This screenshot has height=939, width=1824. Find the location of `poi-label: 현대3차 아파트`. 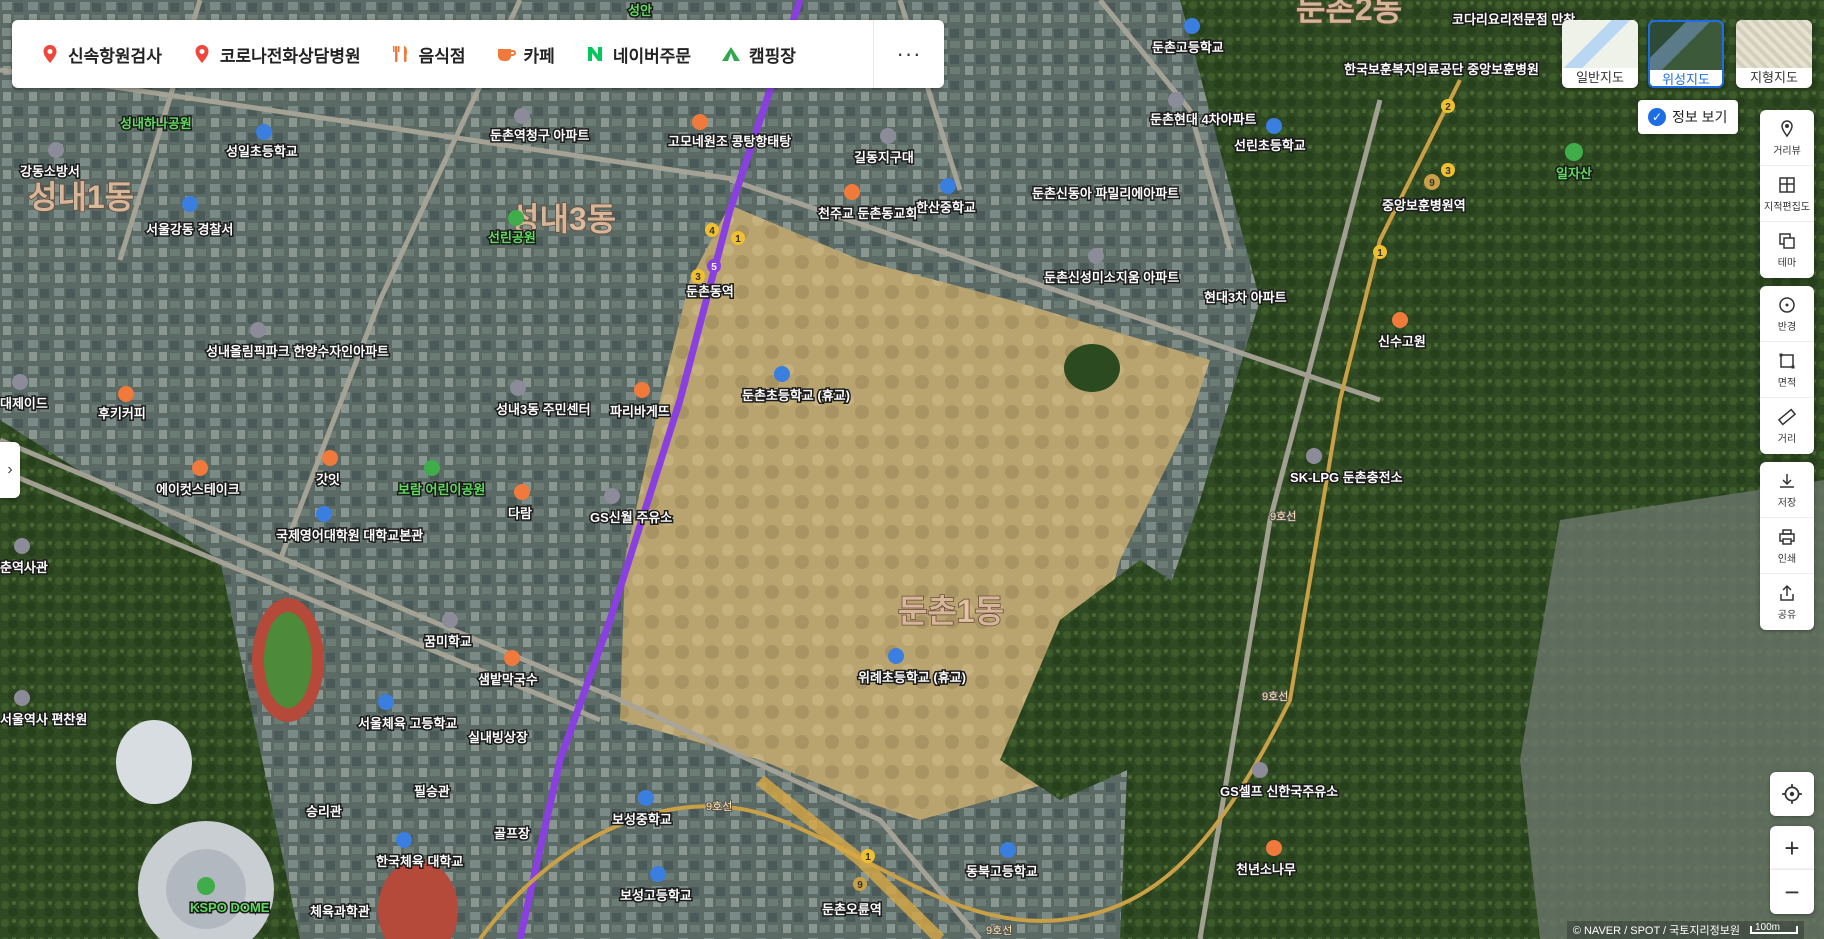

poi-label: 현대3차 아파트 is located at coordinates (1246, 298).